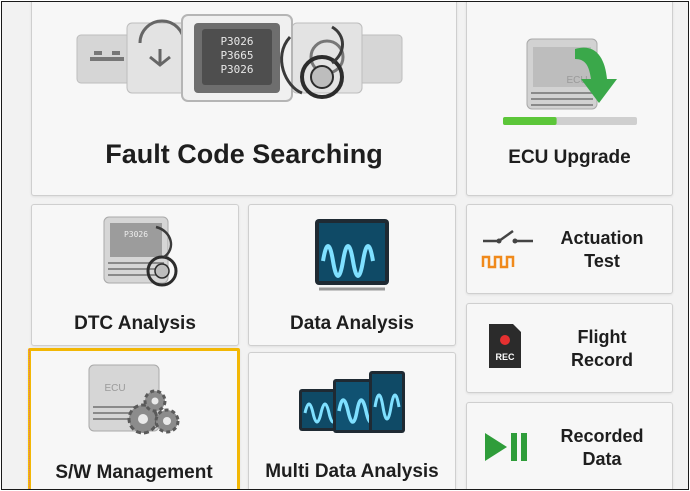 The width and height of the screenshot is (690, 491). I want to click on multi-data-analysis-icon, so click(352, 402).